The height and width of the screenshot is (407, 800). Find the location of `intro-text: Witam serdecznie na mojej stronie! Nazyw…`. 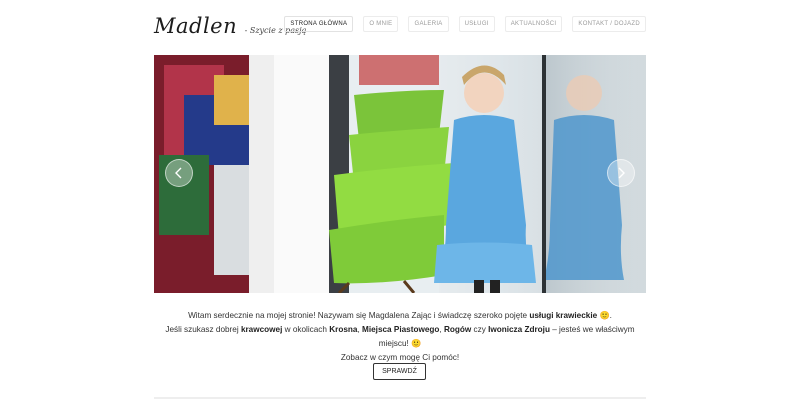

intro-text: Witam serdecznie na mojej stronie! Nazyw… is located at coordinates (400, 337).